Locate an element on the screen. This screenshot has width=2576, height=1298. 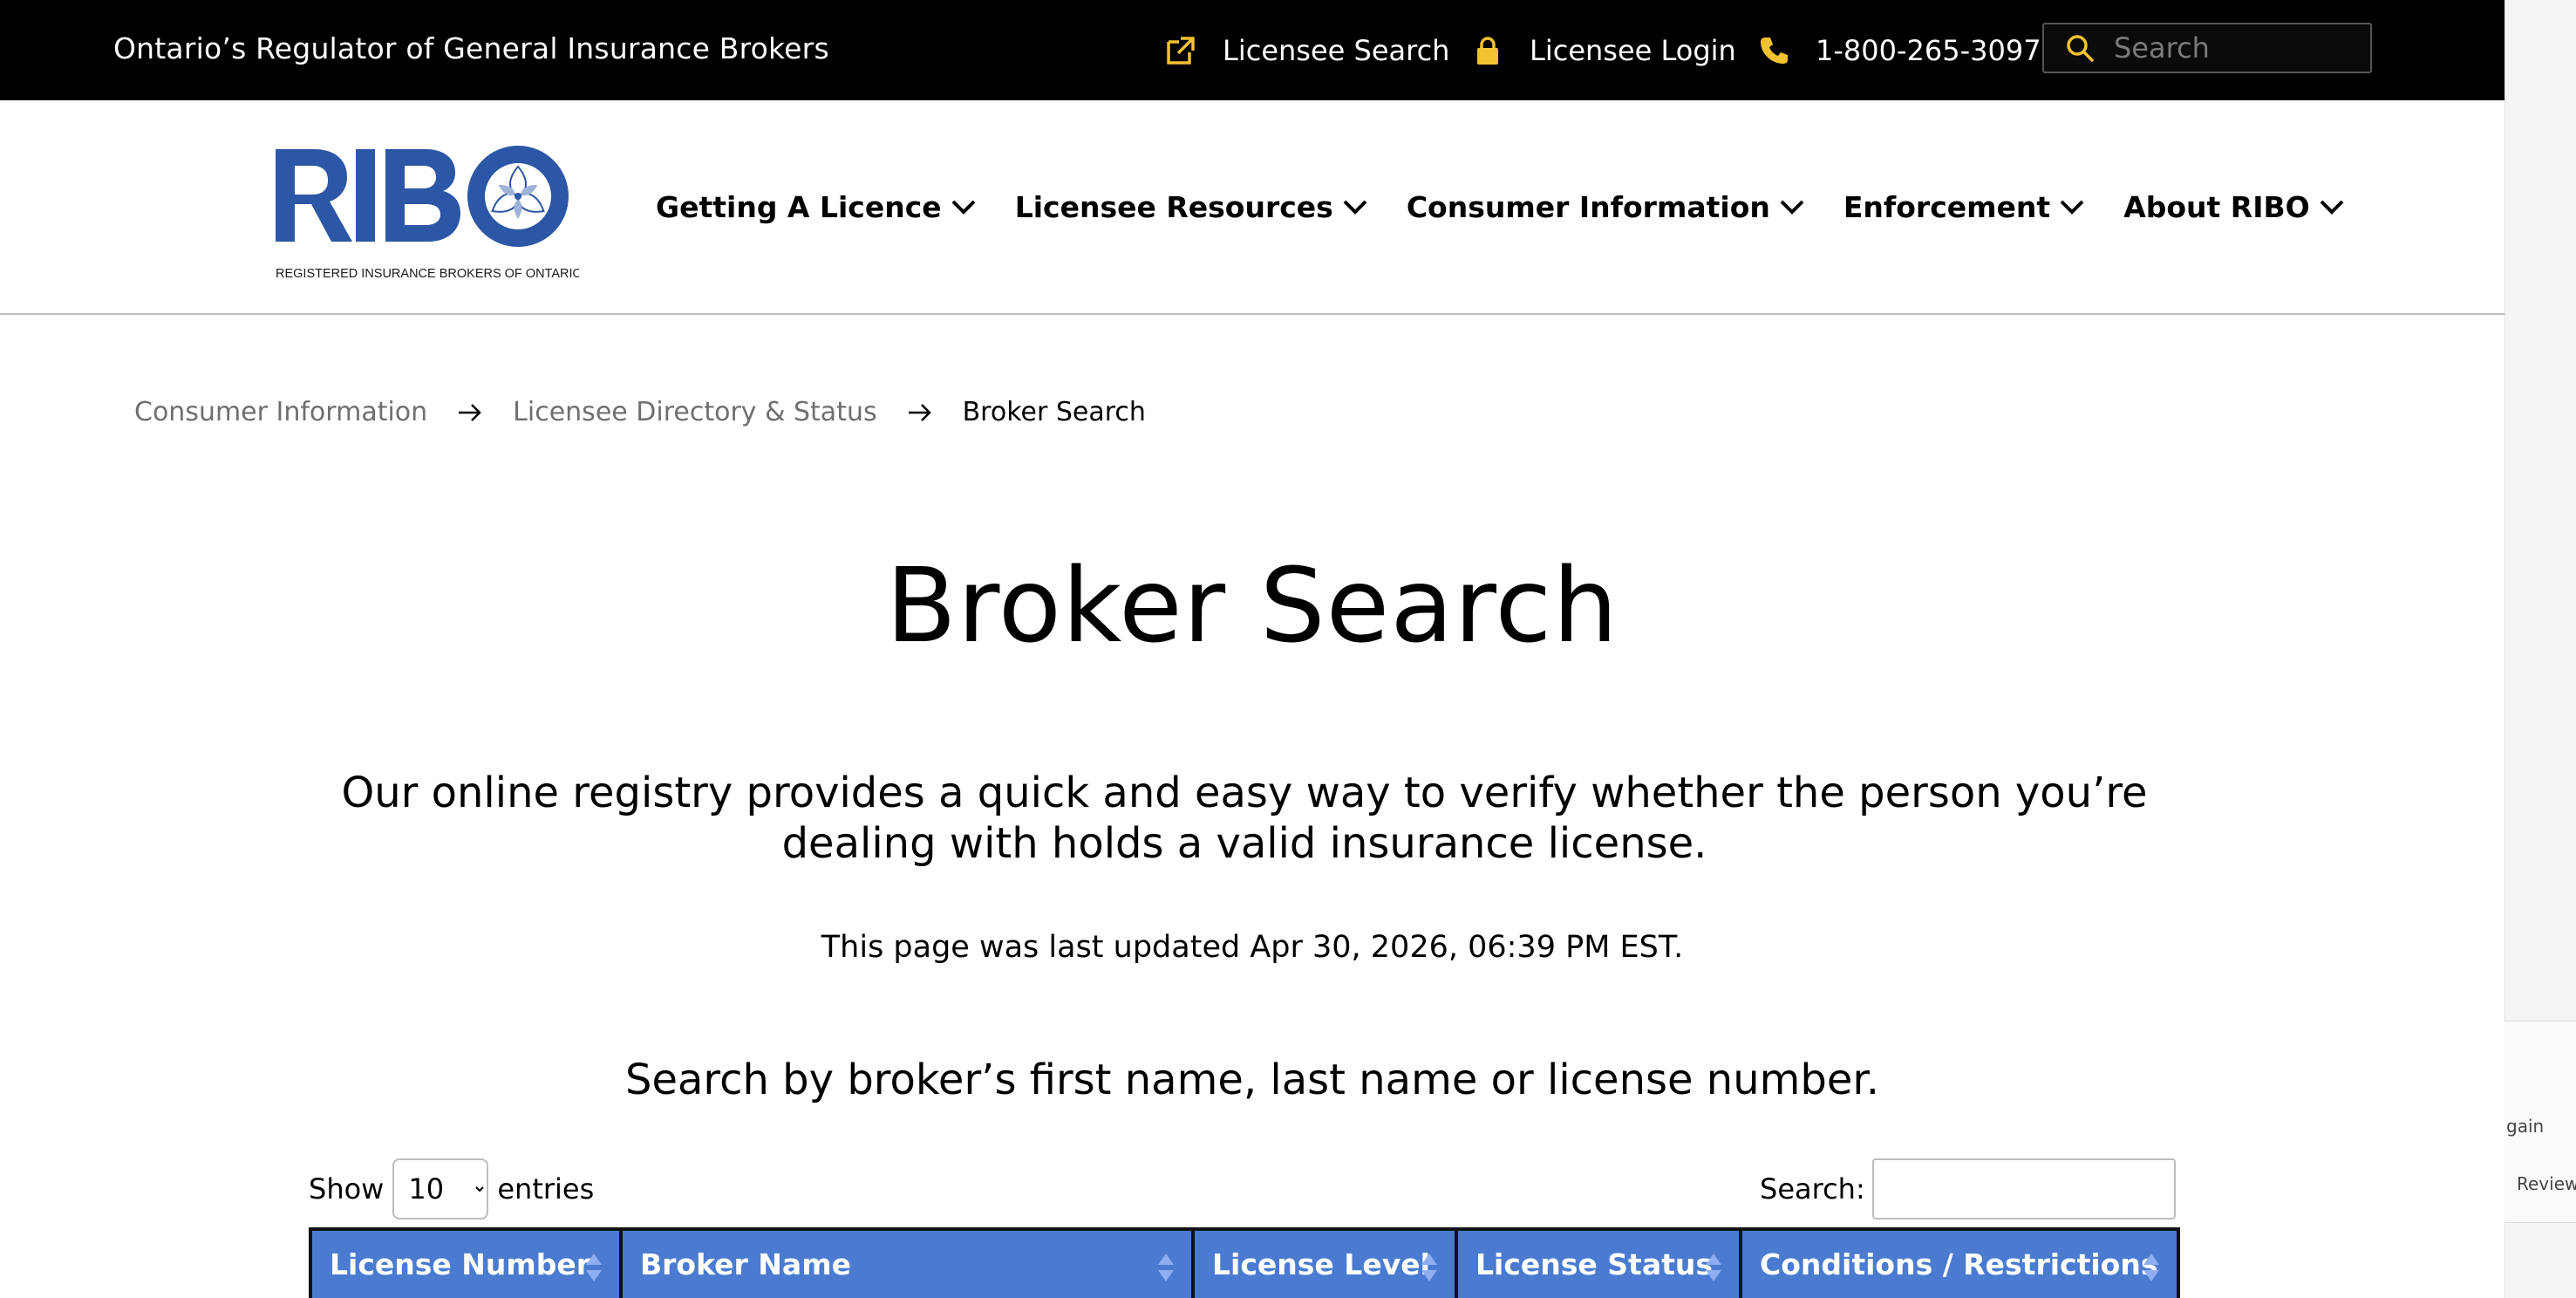
nav-licensee-resources: Licensee Resources is located at coordinates (1191, 207).